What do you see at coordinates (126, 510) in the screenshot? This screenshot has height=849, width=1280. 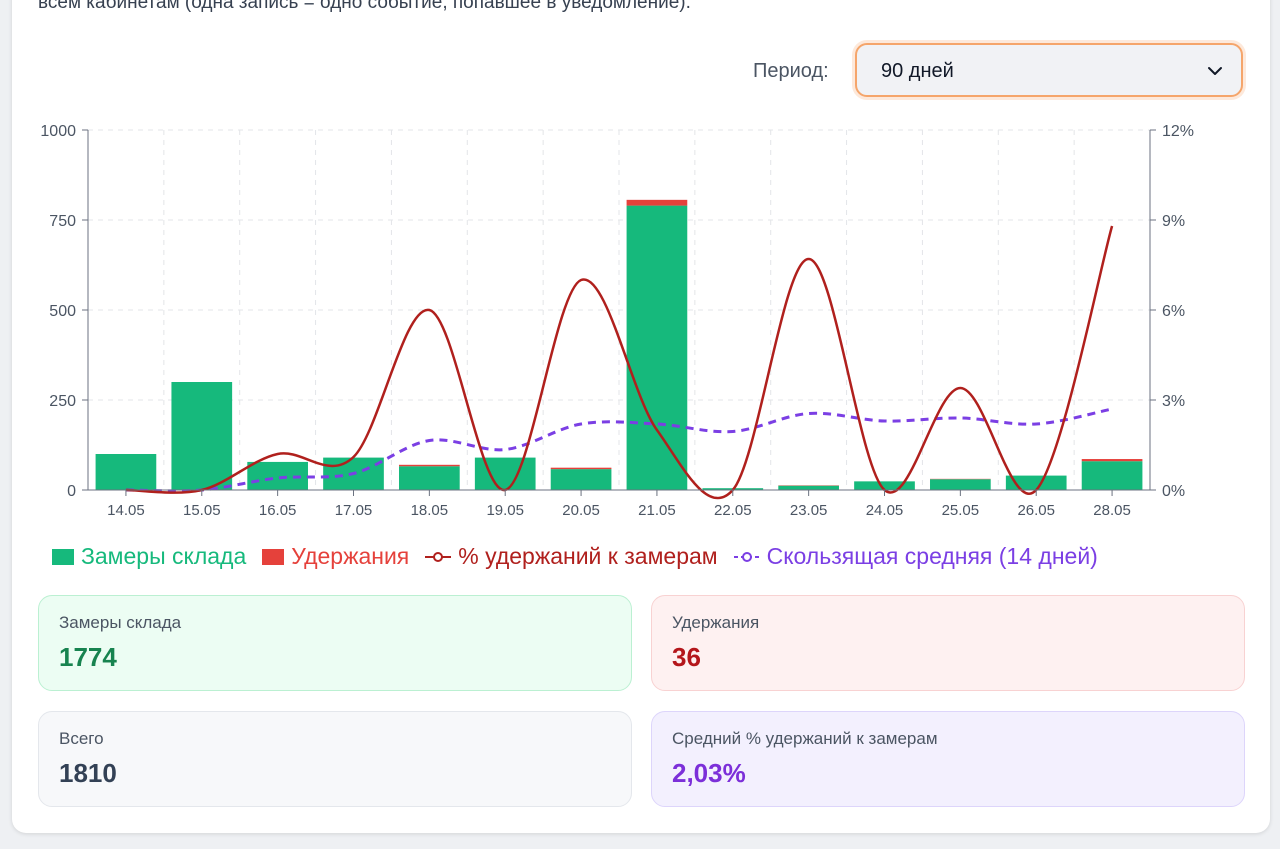 I see `x-tick-label: 14.05` at bounding box center [126, 510].